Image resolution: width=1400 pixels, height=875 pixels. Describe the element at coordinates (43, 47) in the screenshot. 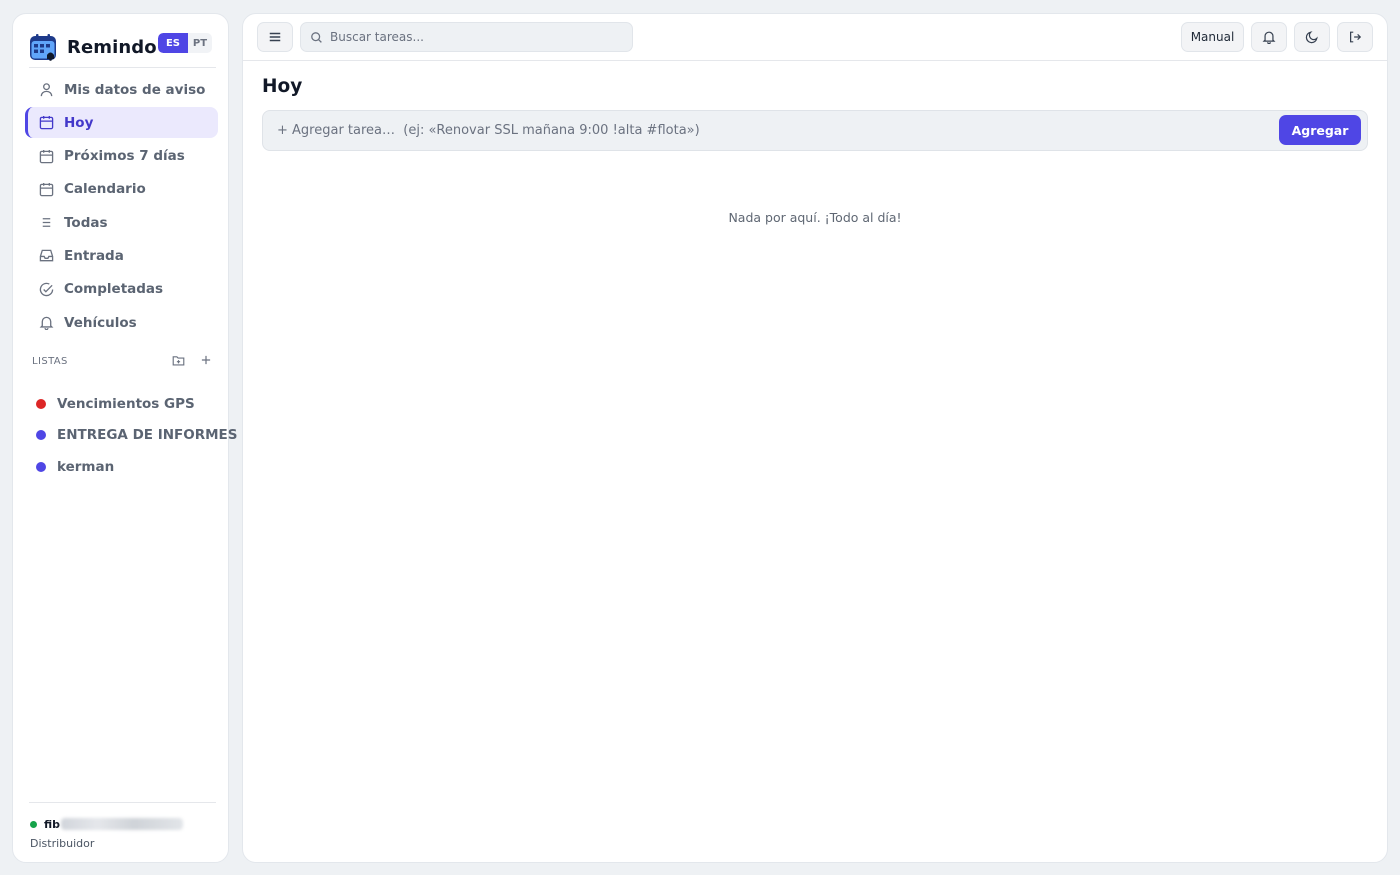

I see `calendar-bell-icon` at that location.